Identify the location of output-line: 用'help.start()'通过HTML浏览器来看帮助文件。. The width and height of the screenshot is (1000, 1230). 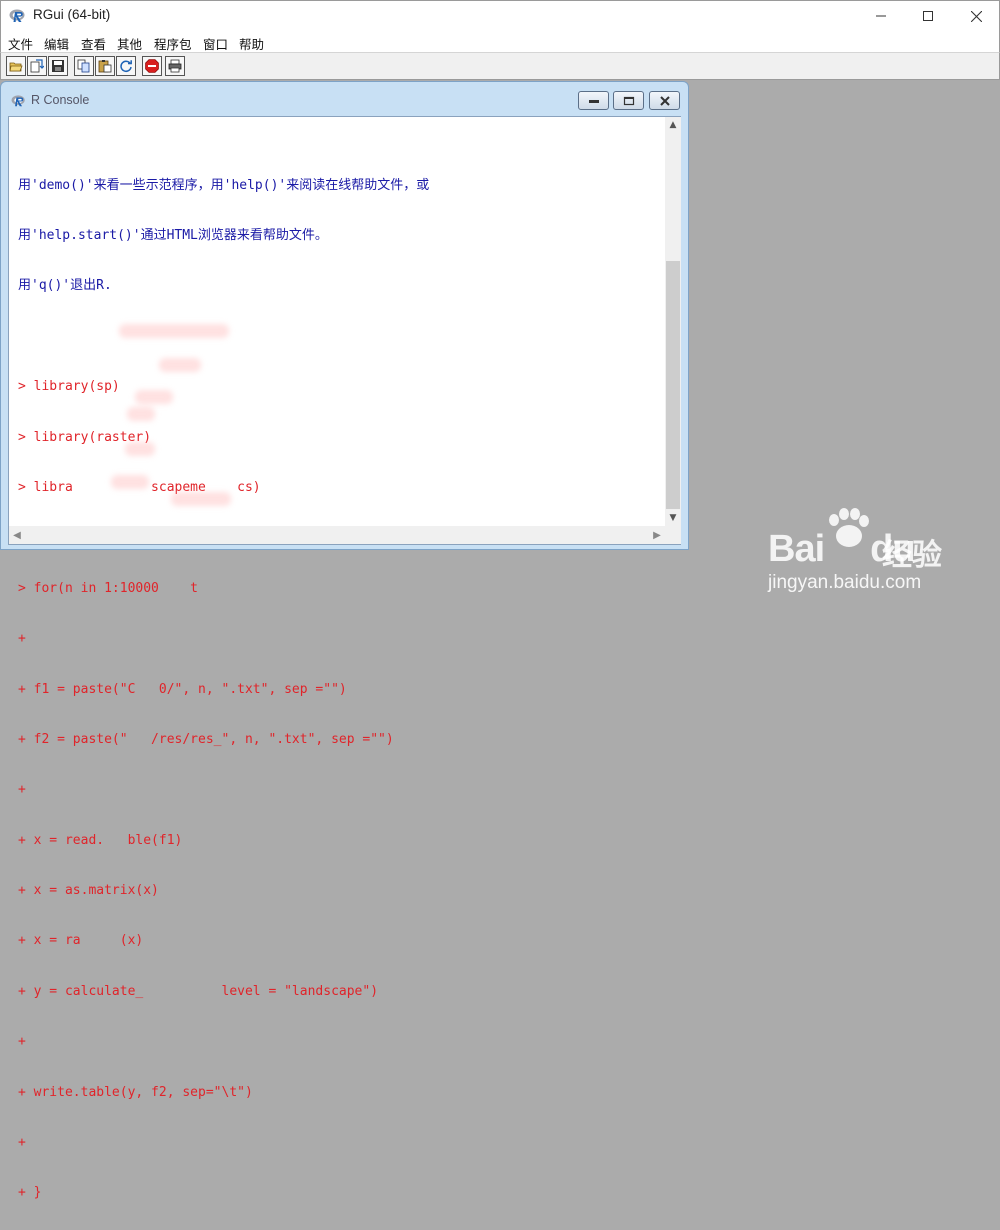
(173, 235).